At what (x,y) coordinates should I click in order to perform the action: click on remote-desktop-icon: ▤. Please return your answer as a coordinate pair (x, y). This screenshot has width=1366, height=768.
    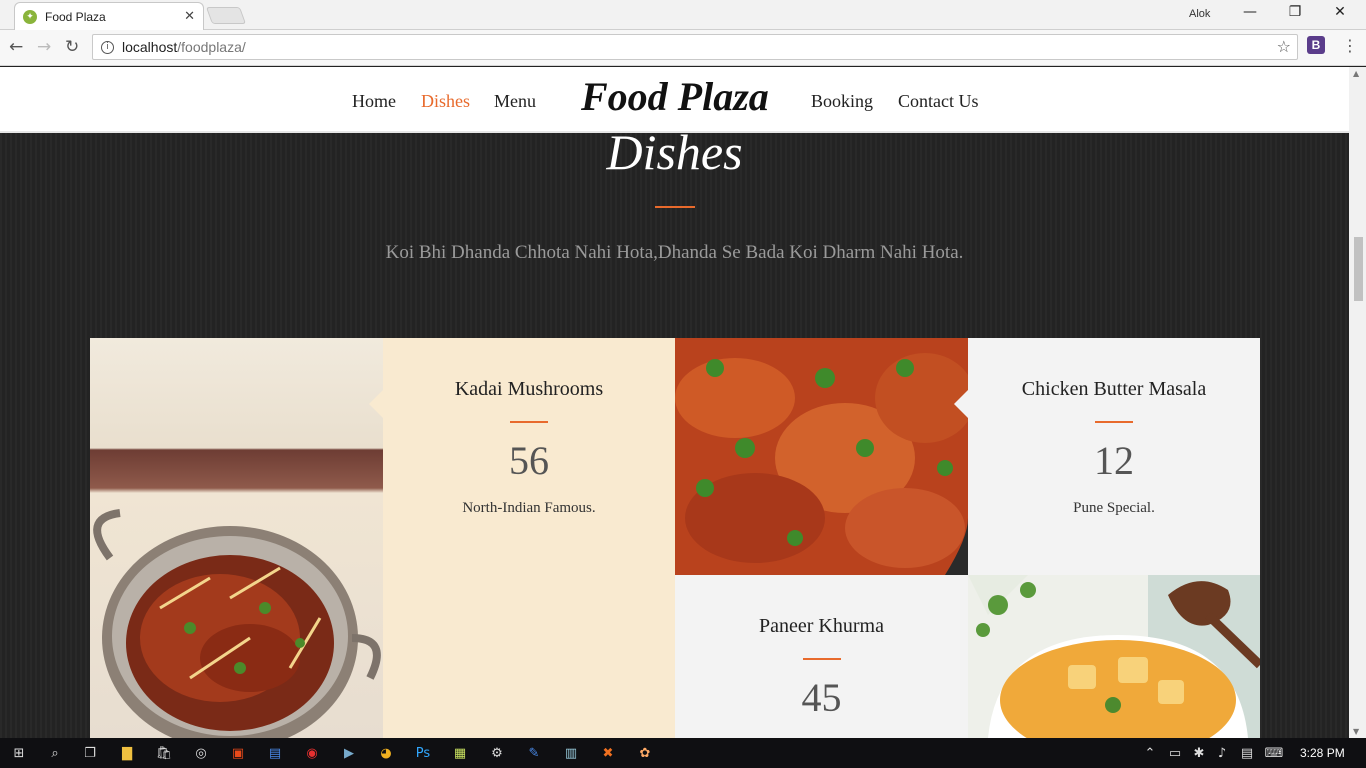
    Looking at the image, I should click on (275, 753).